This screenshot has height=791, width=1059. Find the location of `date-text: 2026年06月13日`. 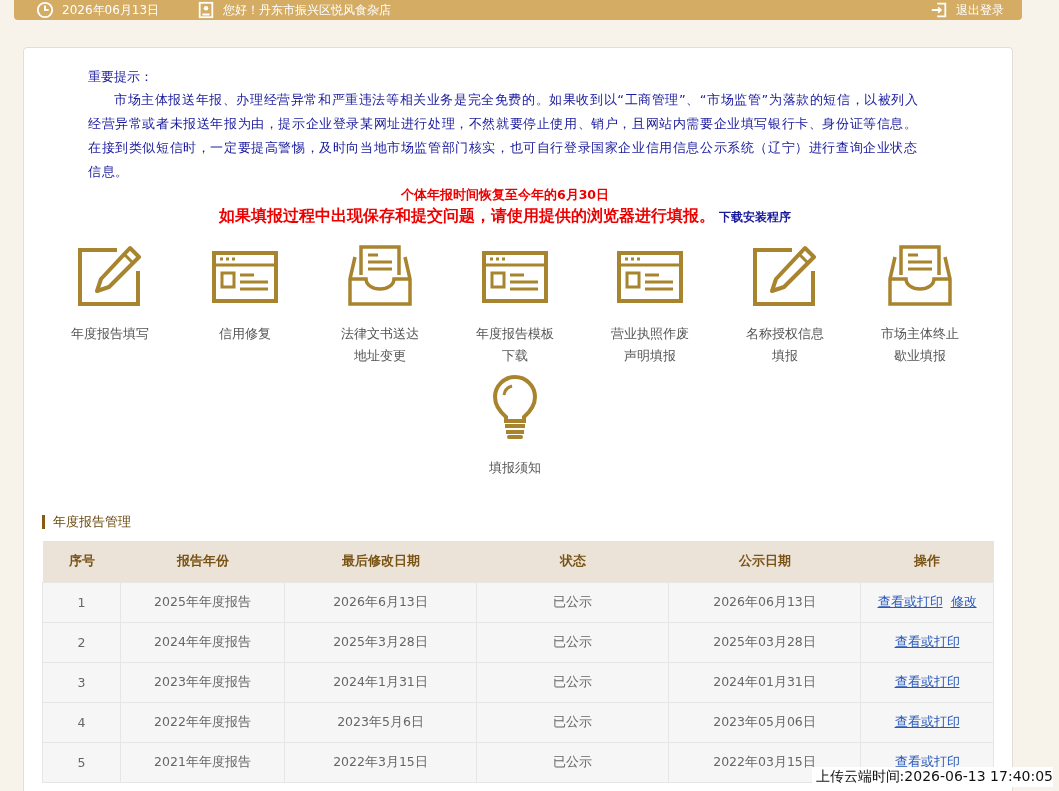

date-text: 2026年06月13日 is located at coordinates (111, 10).